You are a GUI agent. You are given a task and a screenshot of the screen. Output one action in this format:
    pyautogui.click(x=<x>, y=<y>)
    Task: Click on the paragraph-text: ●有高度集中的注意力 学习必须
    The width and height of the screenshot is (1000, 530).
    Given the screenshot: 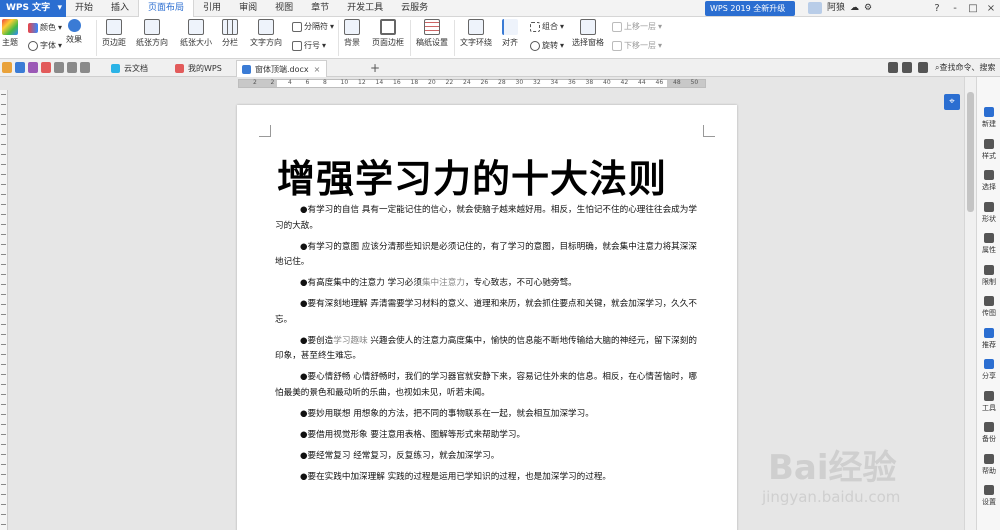 What is the action you would take?
    pyautogui.click(x=361, y=283)
    